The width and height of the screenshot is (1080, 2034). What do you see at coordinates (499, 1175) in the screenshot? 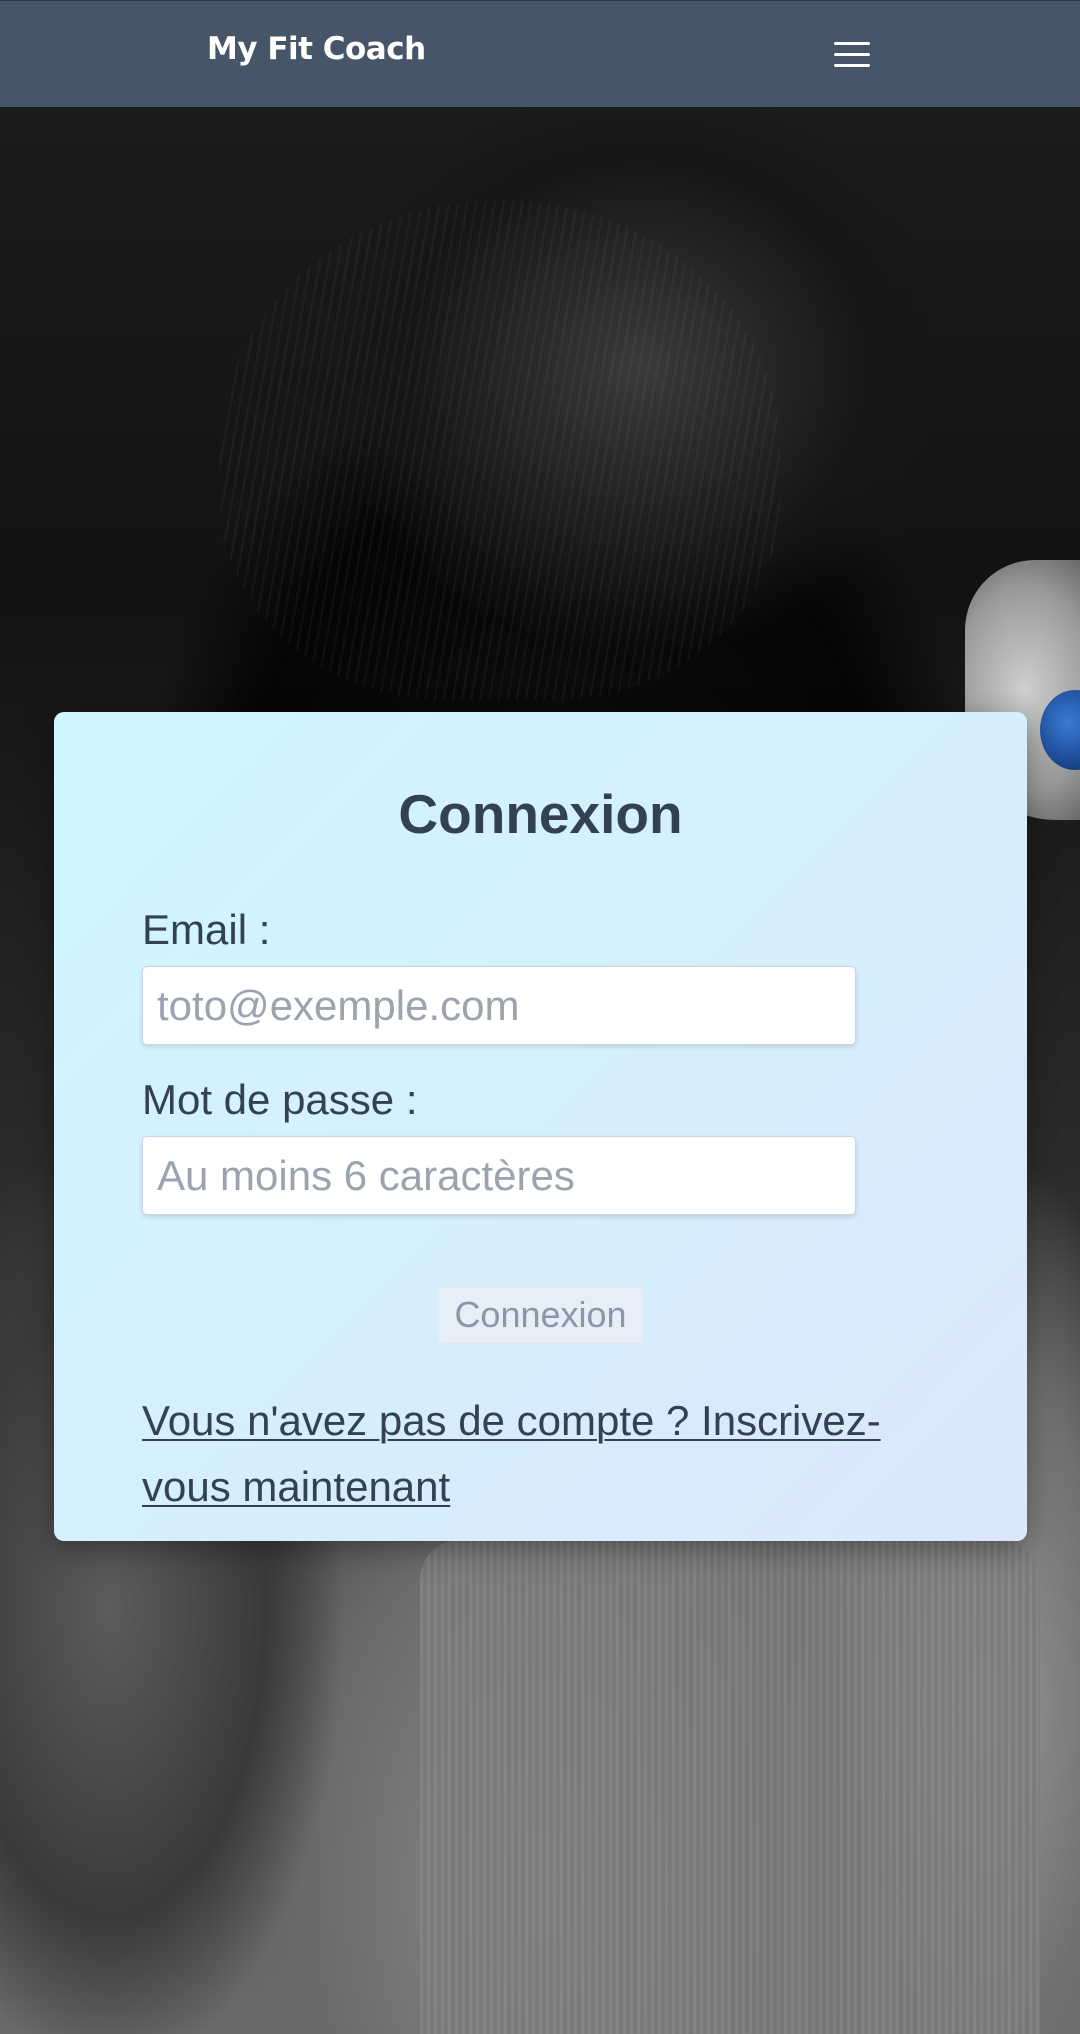
I see `password-input` at bounding box center [499, 1175].